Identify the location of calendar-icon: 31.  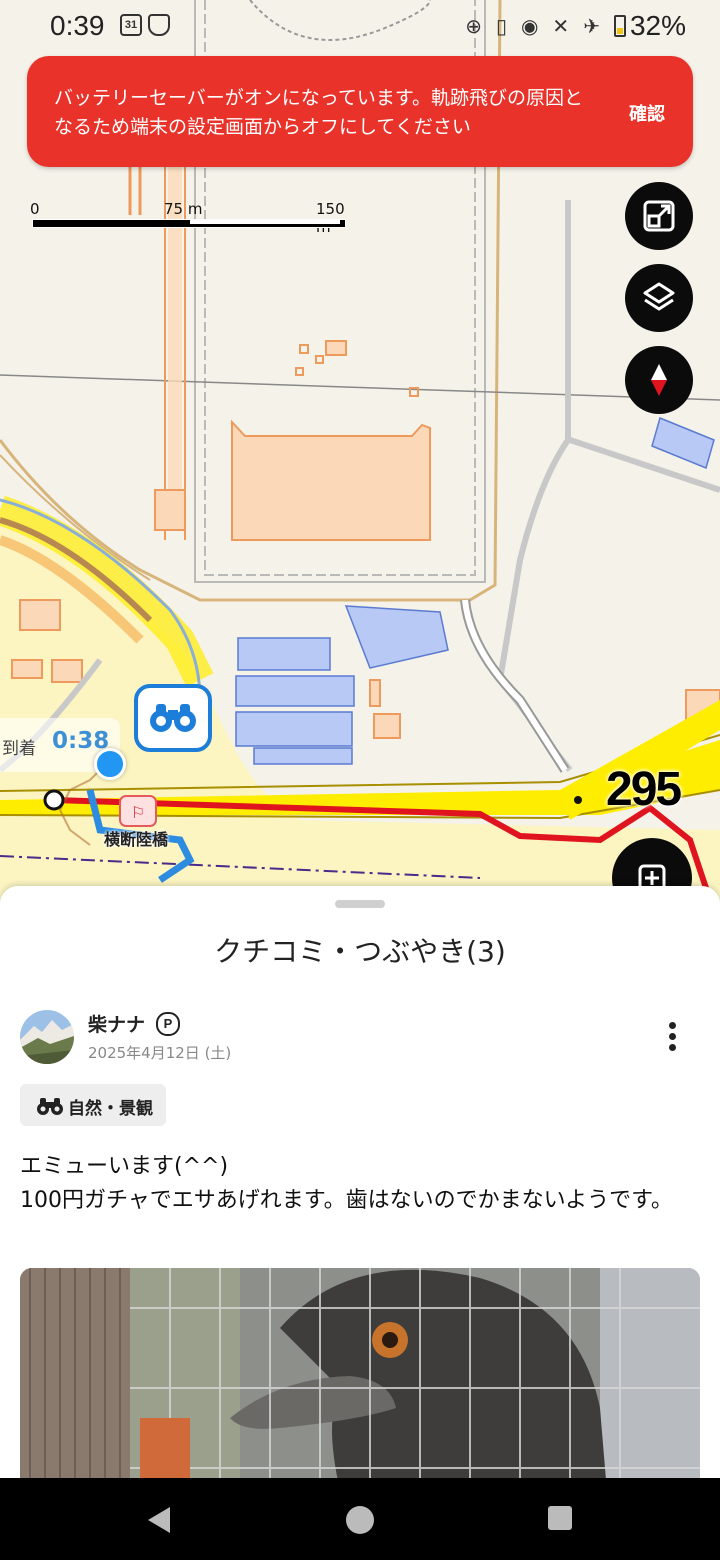
(131, 25).